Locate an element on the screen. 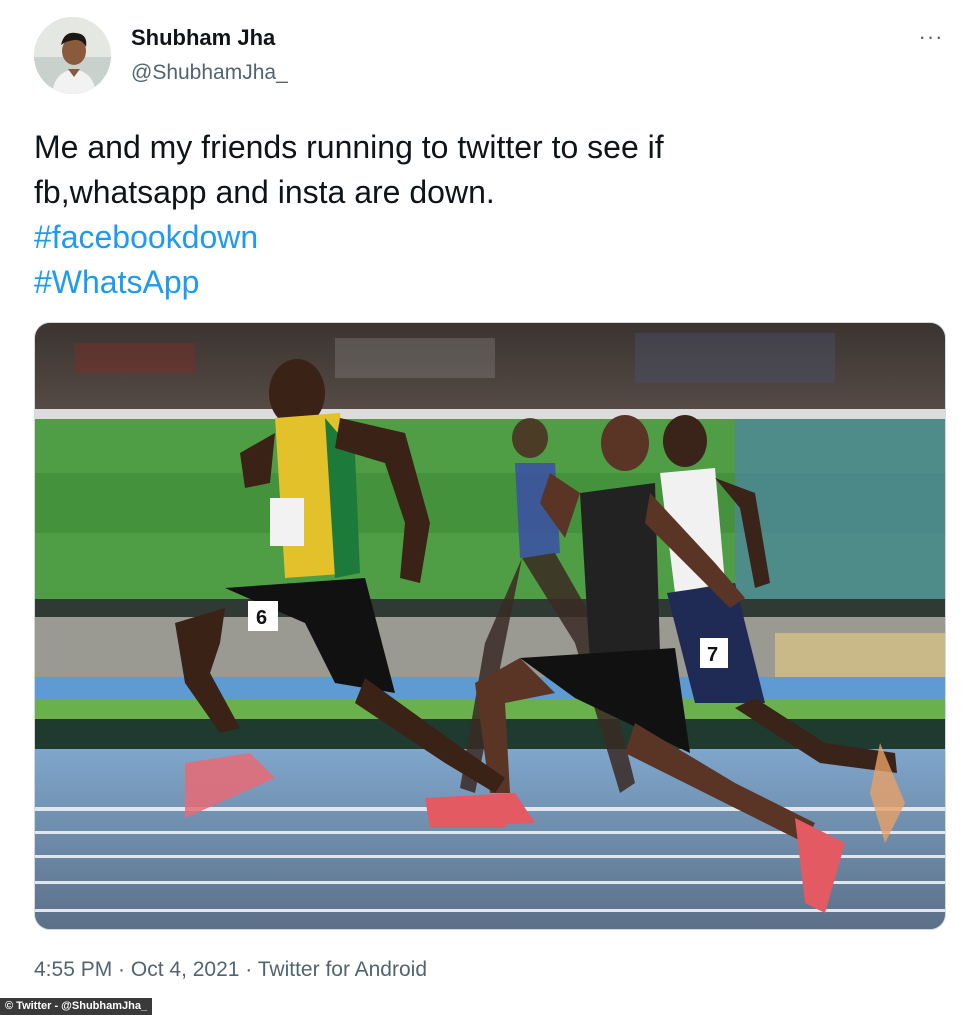 The width and height of the screenshot is (962, 1015). tweet-time: 4:55 PM is located at coordinates (73, 969).